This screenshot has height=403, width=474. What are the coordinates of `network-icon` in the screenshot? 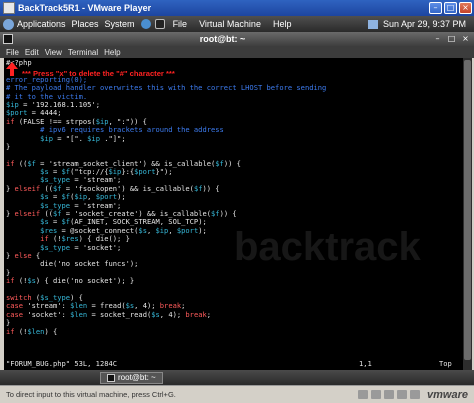 It's located at (372, 24).